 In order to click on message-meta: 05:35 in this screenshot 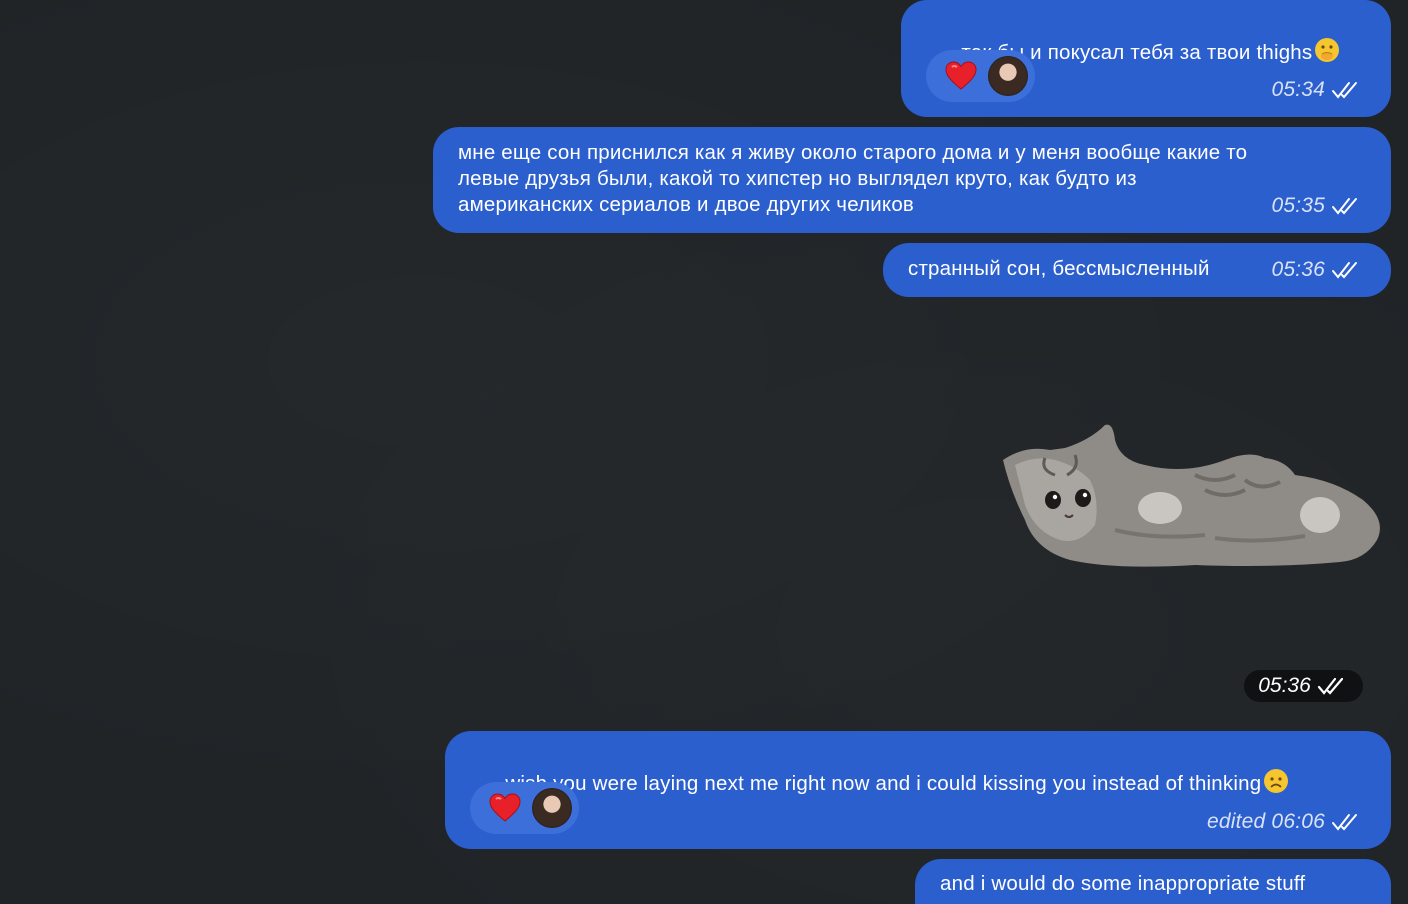, I will do `click(1317, 206)`.